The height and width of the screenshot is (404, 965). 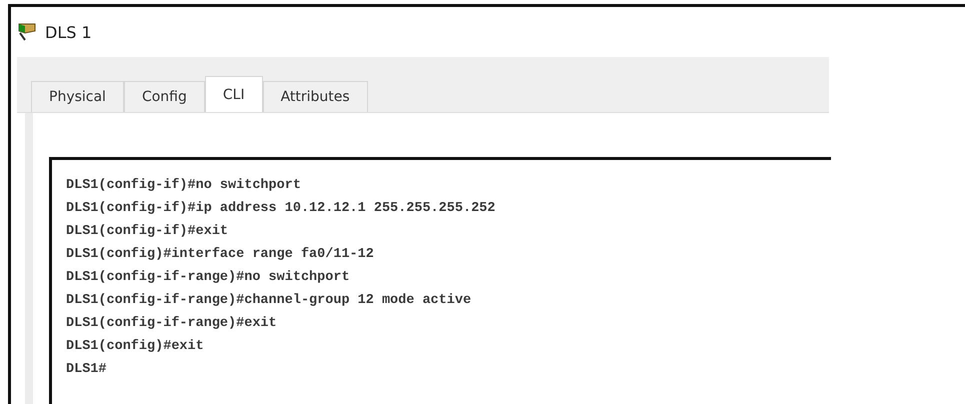 I want to click on terminal-line: DLS1#, so click(x=87, y=370).